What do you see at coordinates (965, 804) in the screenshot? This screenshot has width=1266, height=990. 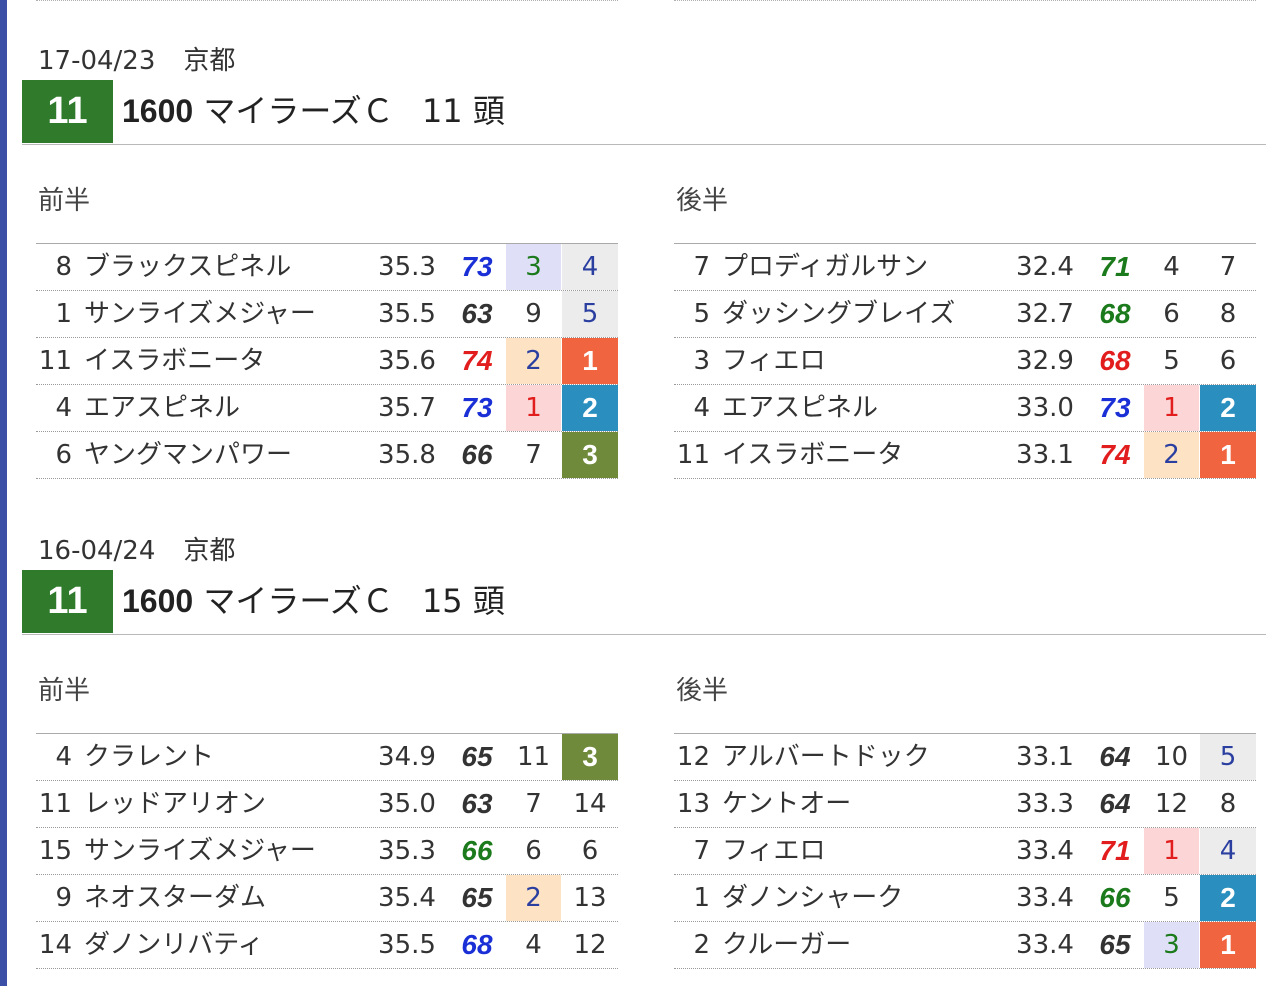 I see `table-row: 13 ケントオー 33.3 64 12 8` at bounding box center [965, 804].